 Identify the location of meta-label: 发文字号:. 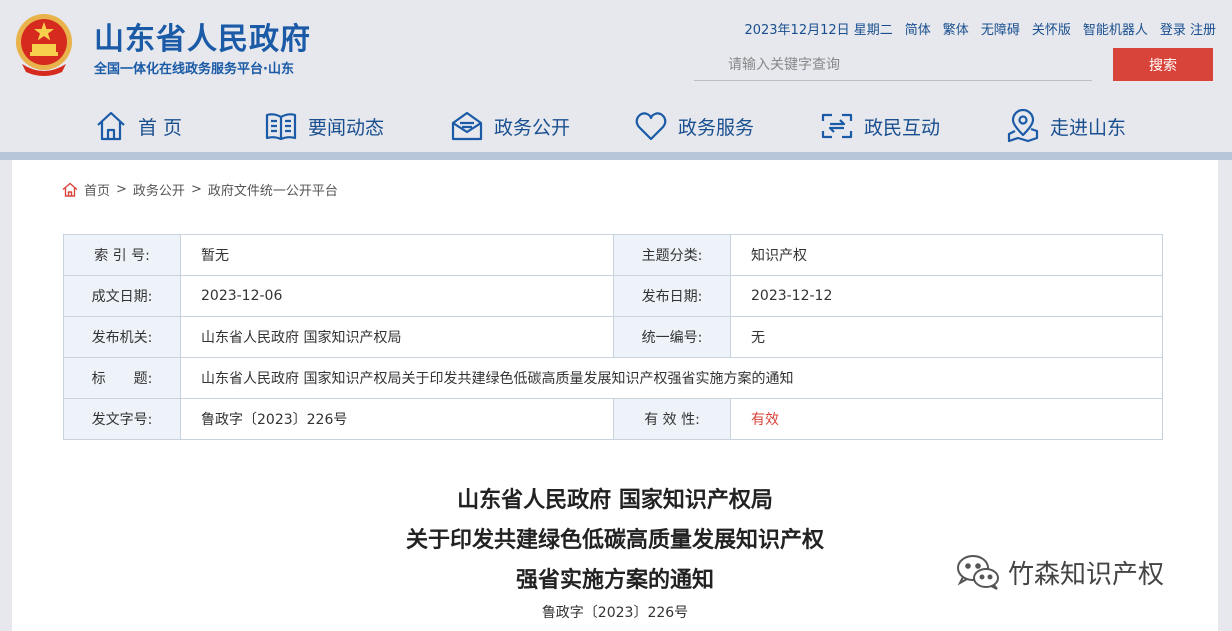
(122, 419).